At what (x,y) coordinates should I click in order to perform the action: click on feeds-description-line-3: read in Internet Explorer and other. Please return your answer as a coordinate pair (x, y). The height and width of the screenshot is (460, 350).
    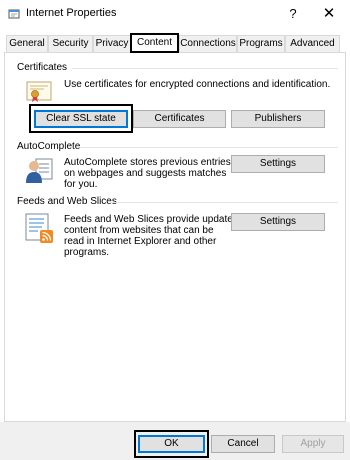
    Looking at the image, I should click on (140, 241).